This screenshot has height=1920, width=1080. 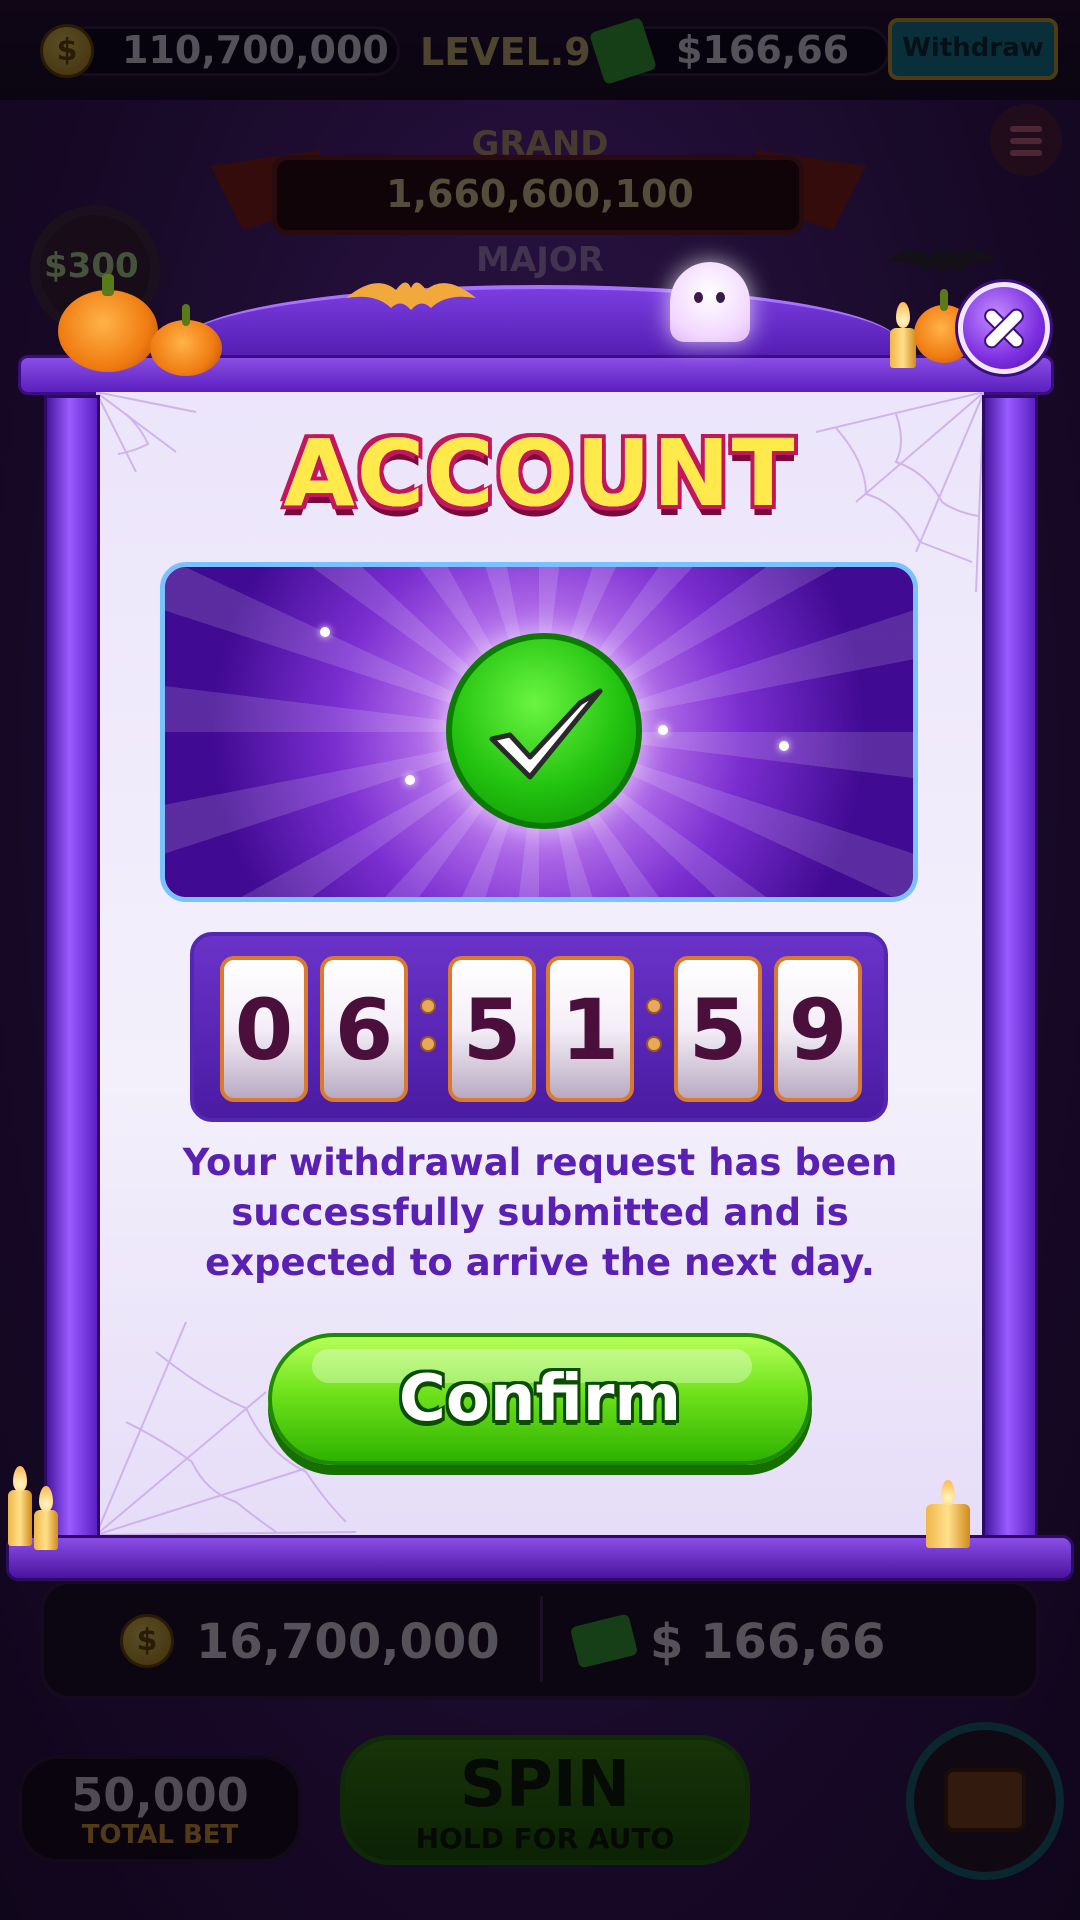 What do you see at coordinates (590, 1029) in the screenshot?
I see `timer-digit-minutes-ones: 1` at bounding box center [590, 1029].